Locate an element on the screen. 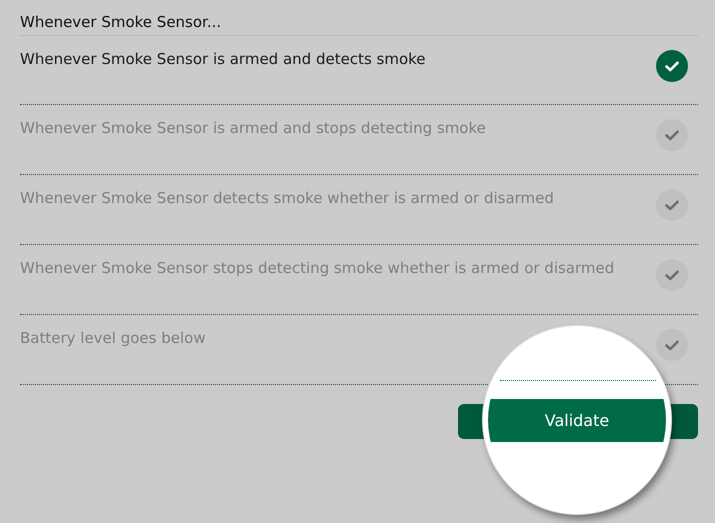  option-label: Whenever Smoke Sensor is armed and detects smoke is located at coordinates (223, 59).